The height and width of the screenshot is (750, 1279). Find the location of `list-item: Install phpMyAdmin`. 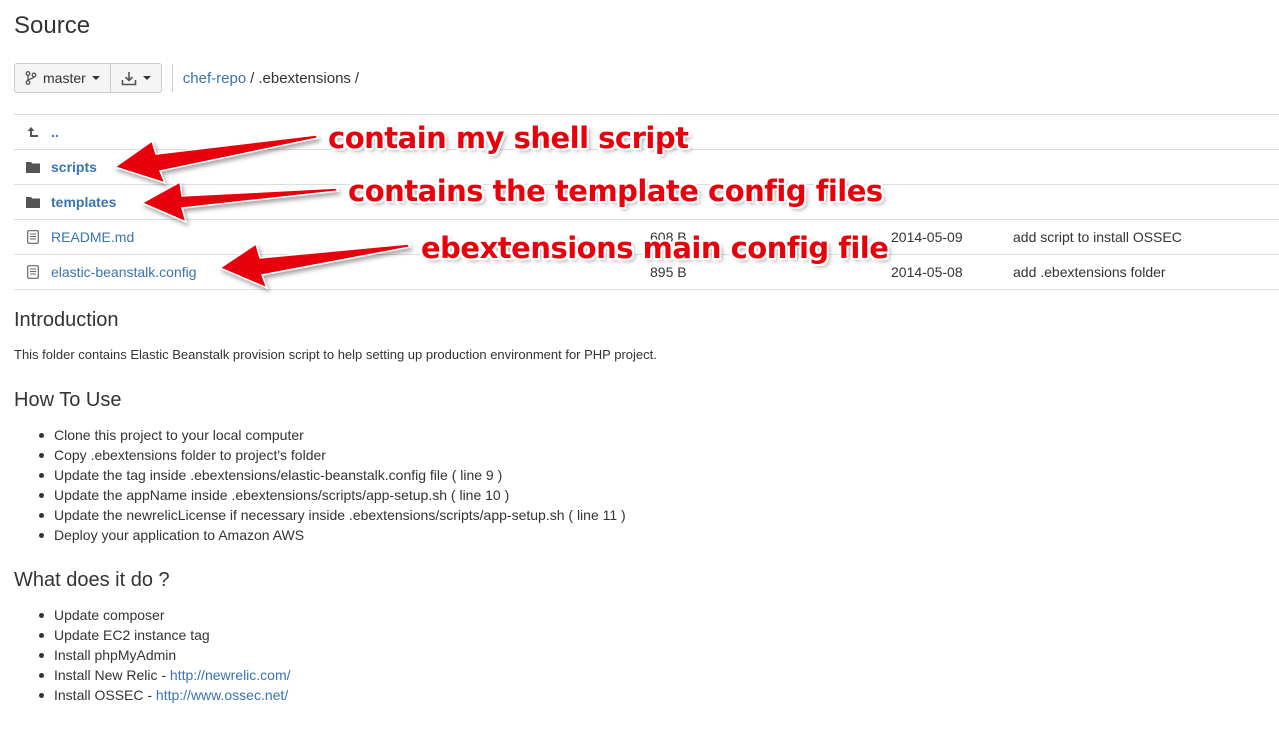

list-item: Install phpMyAdmin is located at coordinates (165, 655).